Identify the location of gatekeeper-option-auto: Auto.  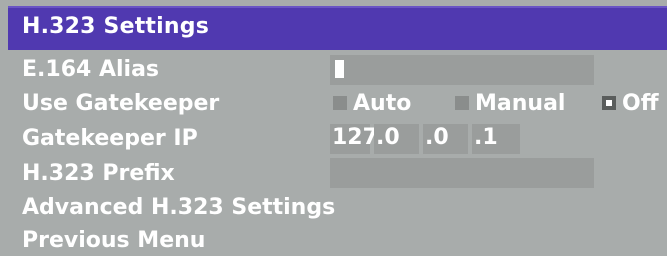
(372, 103).